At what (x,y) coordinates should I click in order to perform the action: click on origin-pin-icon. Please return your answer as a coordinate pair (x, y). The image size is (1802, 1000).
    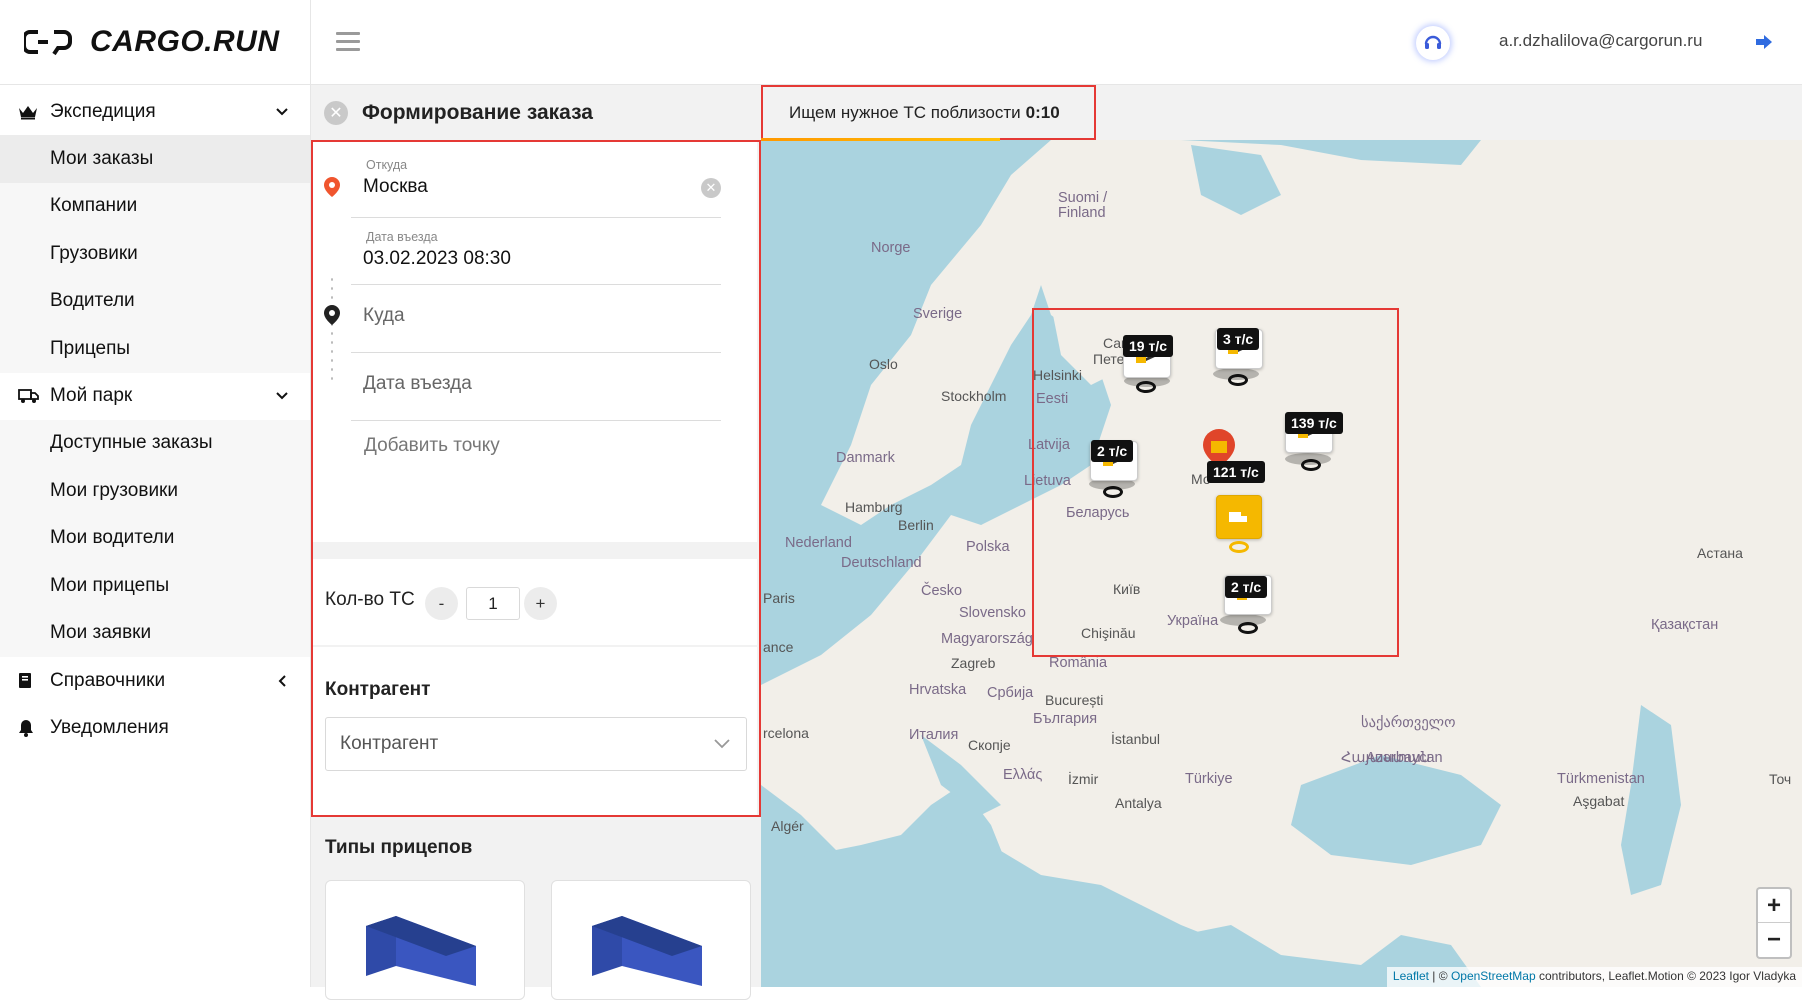
    Looking at the image, I should click on (332, 187).